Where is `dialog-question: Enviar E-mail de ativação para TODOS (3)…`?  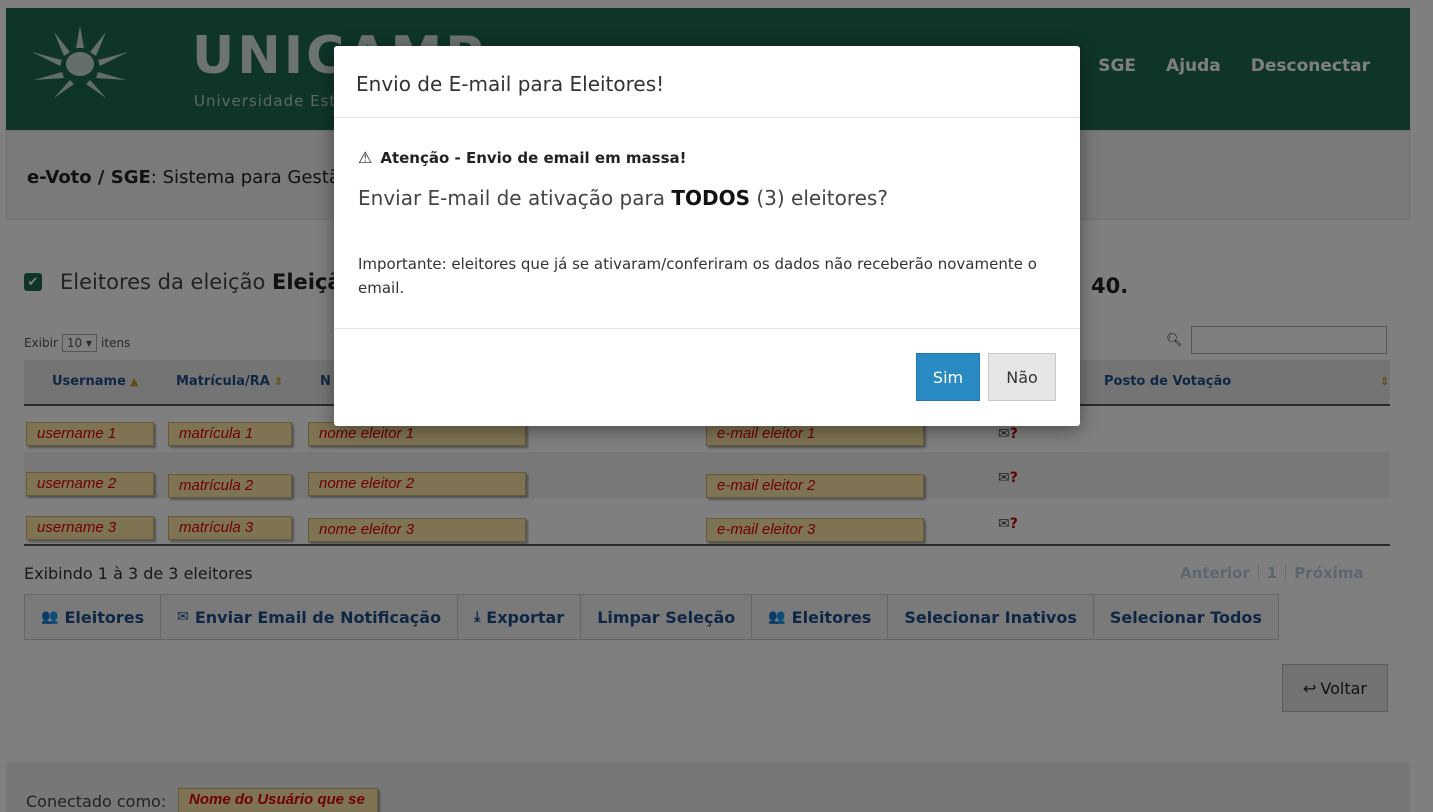
dialog-question: Enviar E-mail de ativação para TODOS (3)… is located at coordinates (623, 198).